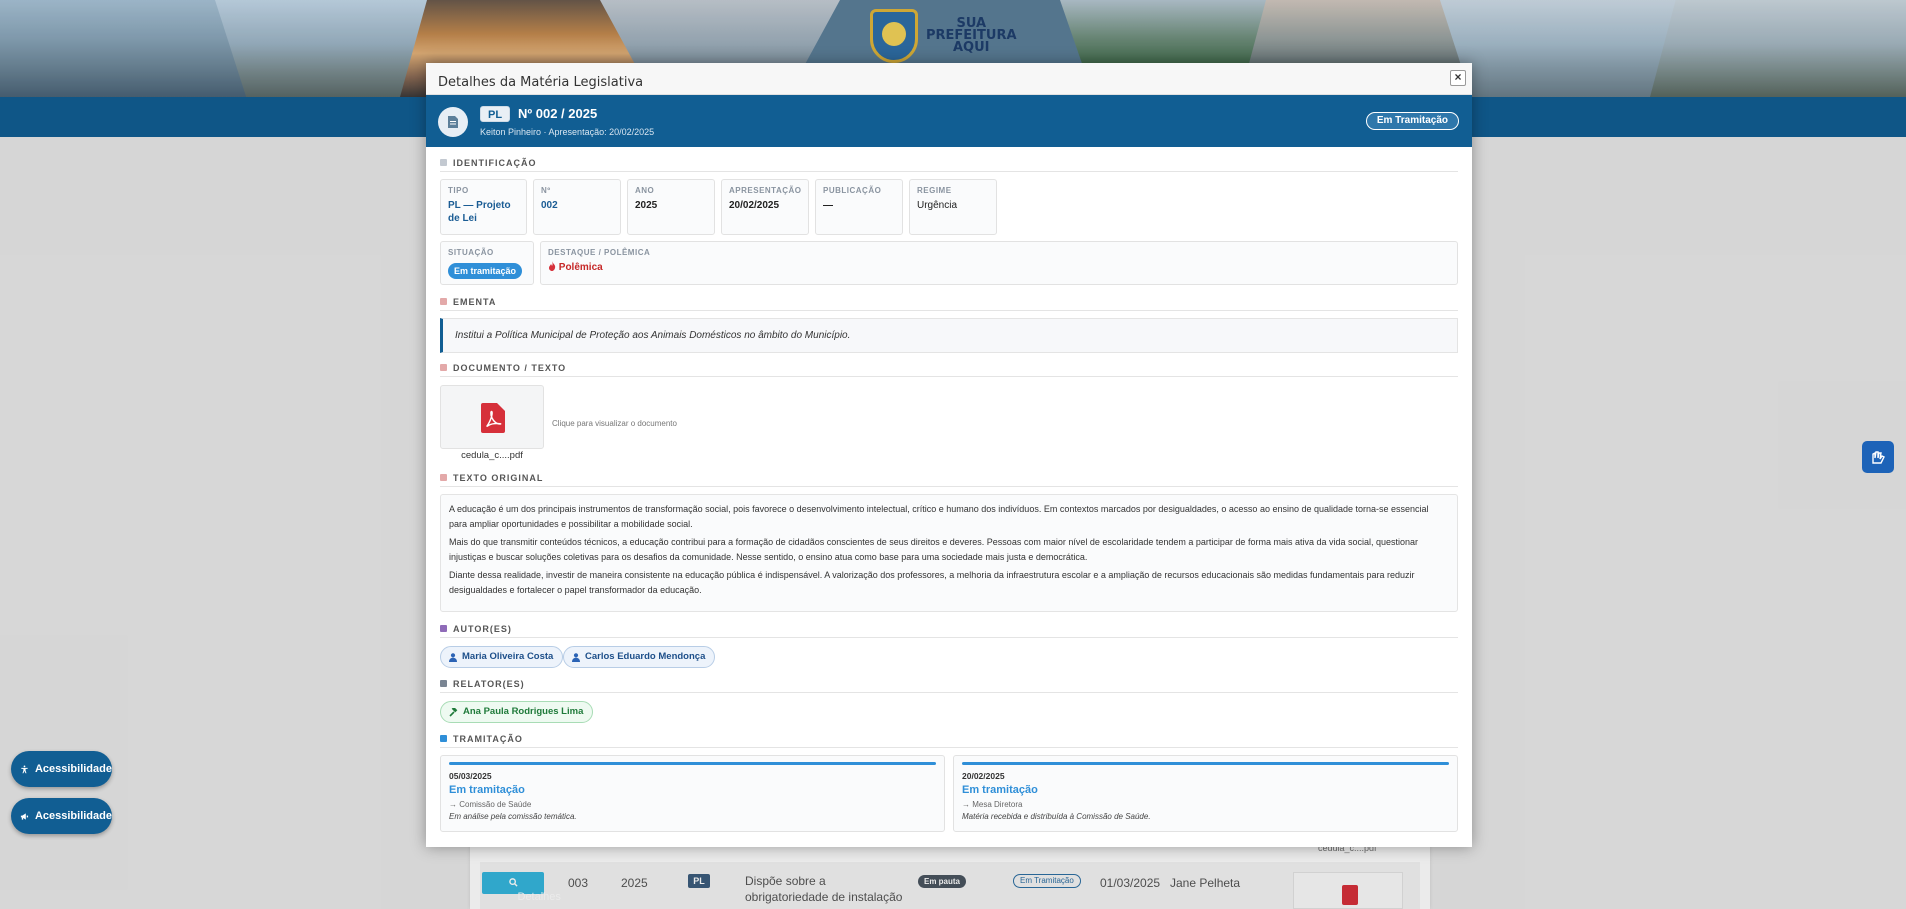  I want to click on section-tramitacao: TRAMITAÇÃO, so click(949, 741).